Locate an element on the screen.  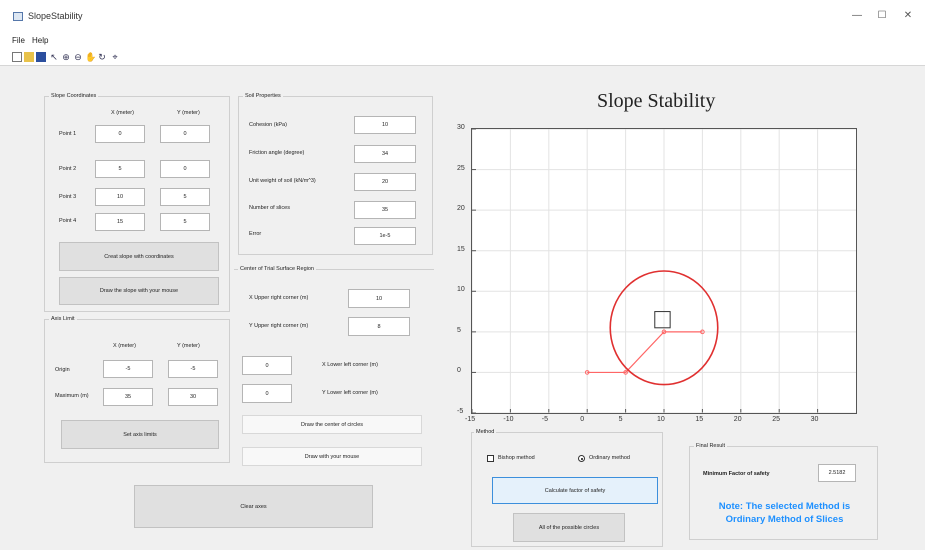
point1-label: Point 1 is located at coordinates (68, 134).